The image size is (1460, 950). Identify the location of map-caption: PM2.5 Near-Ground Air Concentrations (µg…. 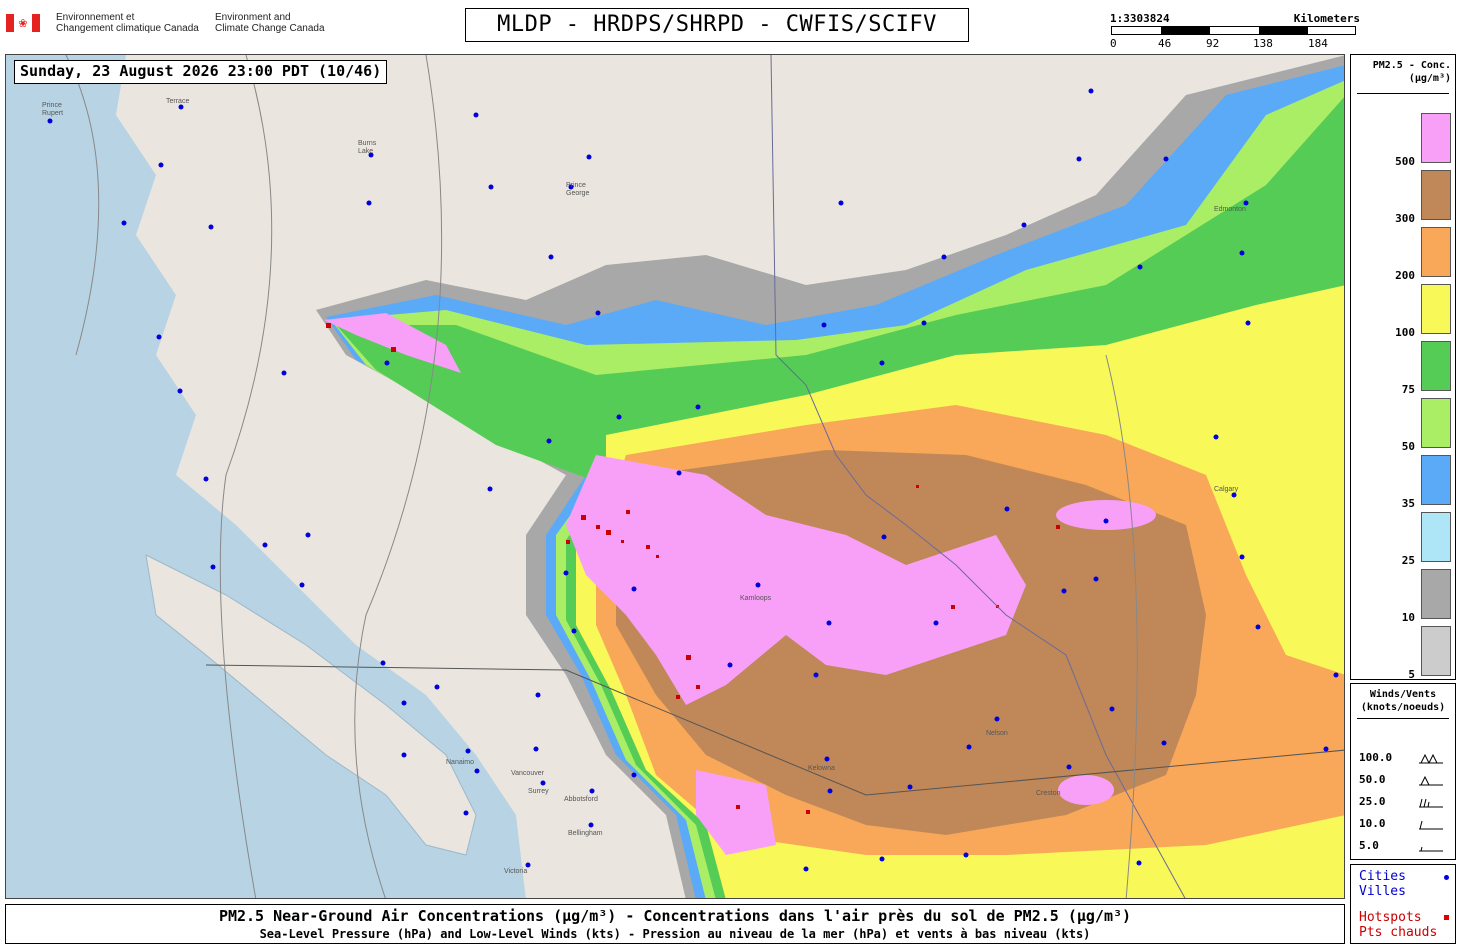
(675, 924).